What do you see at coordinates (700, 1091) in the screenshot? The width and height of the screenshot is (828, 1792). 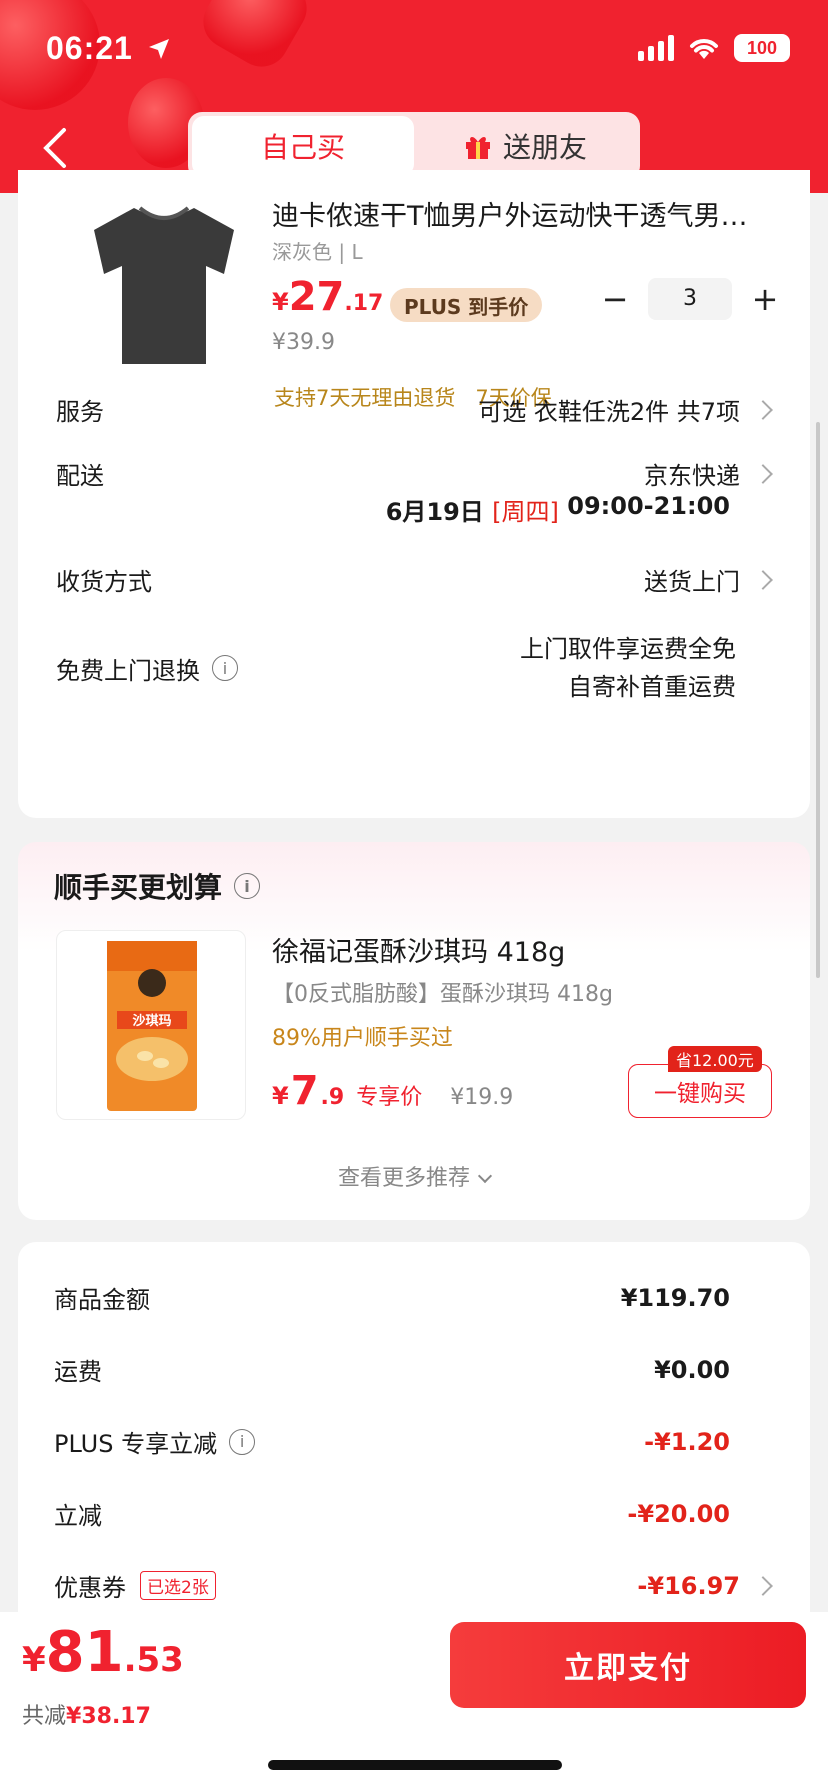 I see `one-click-buy-button: 一键购买` at bounding box center [700, 1091].